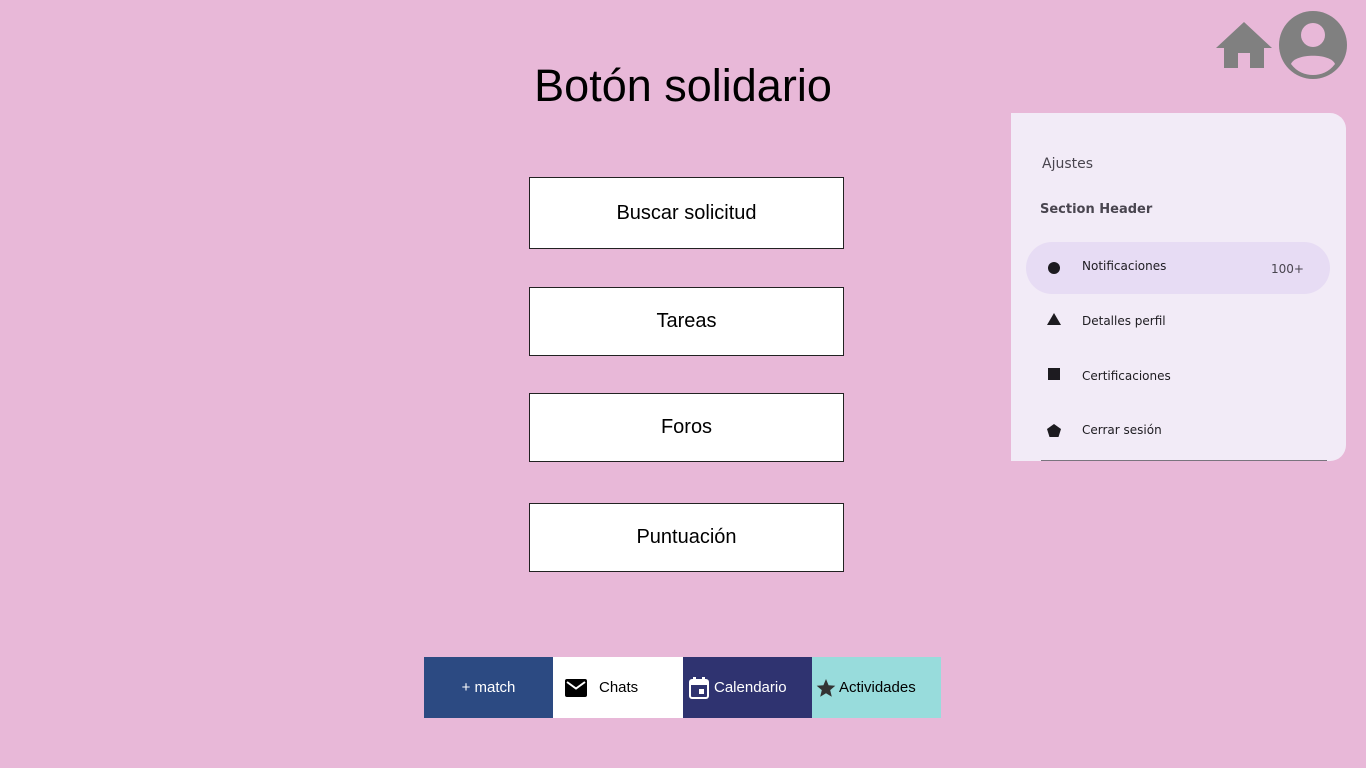  I want to click on tab-label: Calendario, so click(750, 687).